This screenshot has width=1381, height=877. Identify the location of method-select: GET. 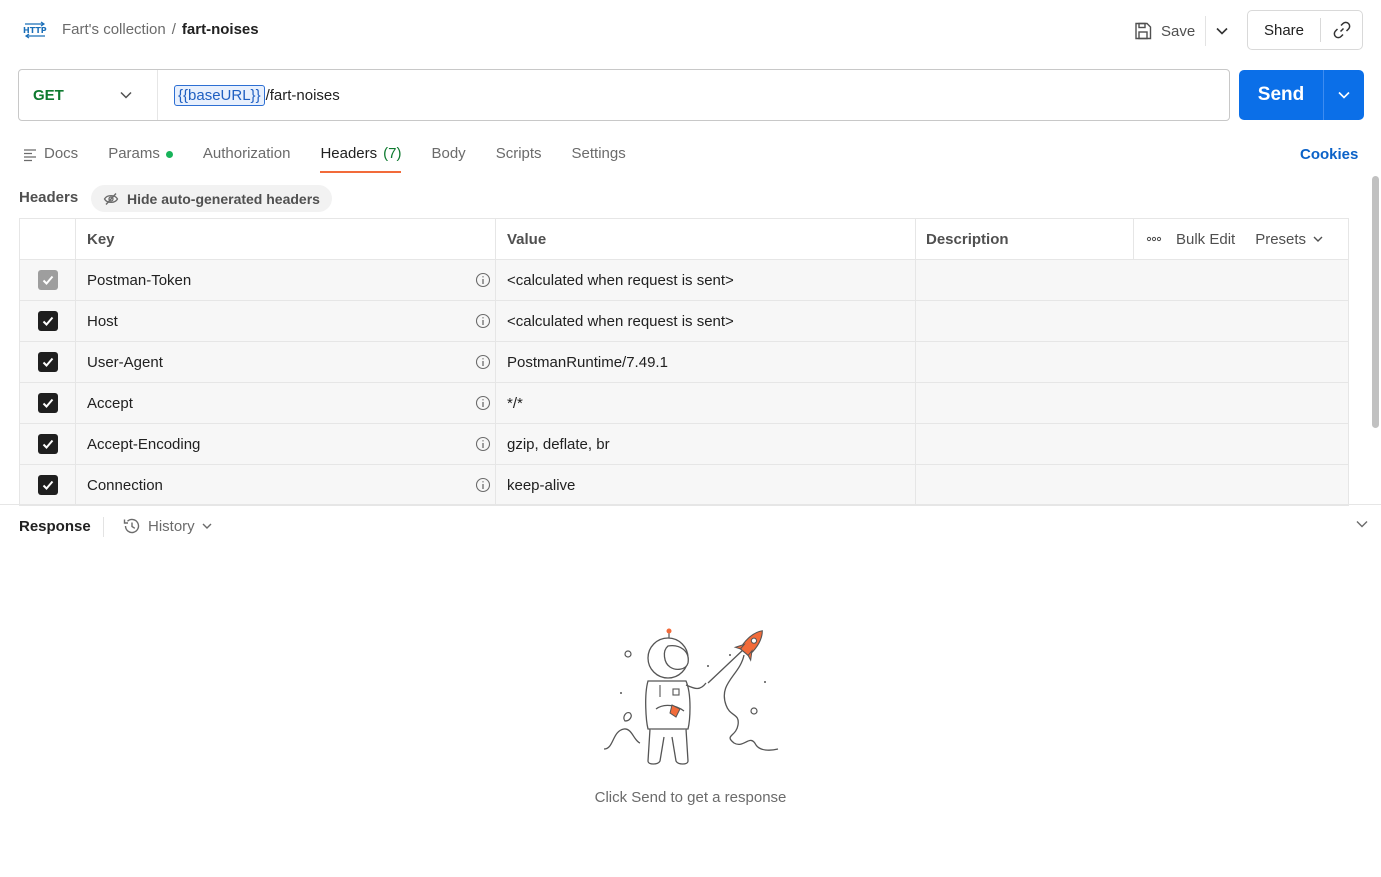
(88, 95).